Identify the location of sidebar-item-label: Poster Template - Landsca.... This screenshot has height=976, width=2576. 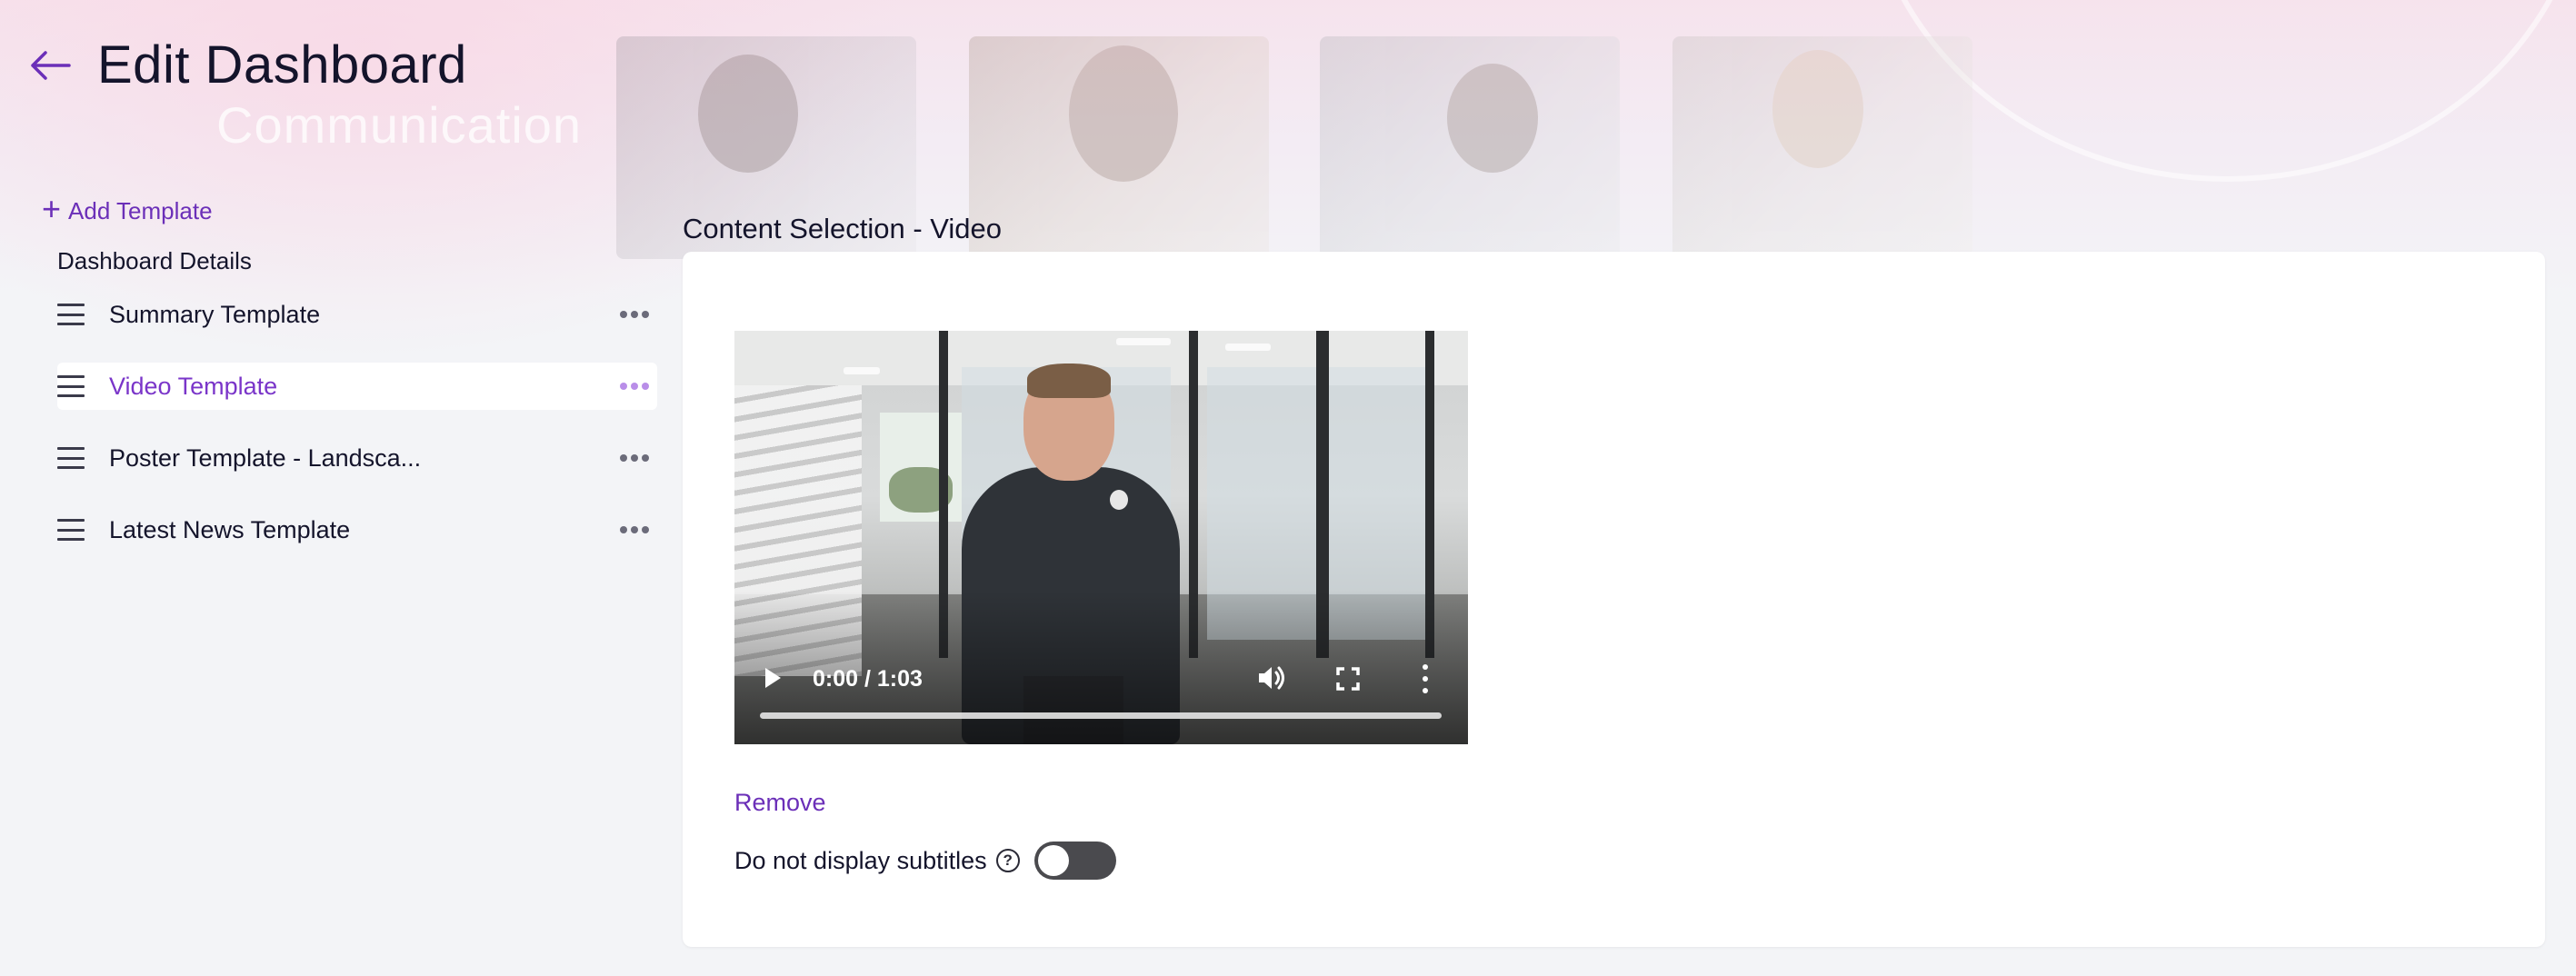
(265, 458).